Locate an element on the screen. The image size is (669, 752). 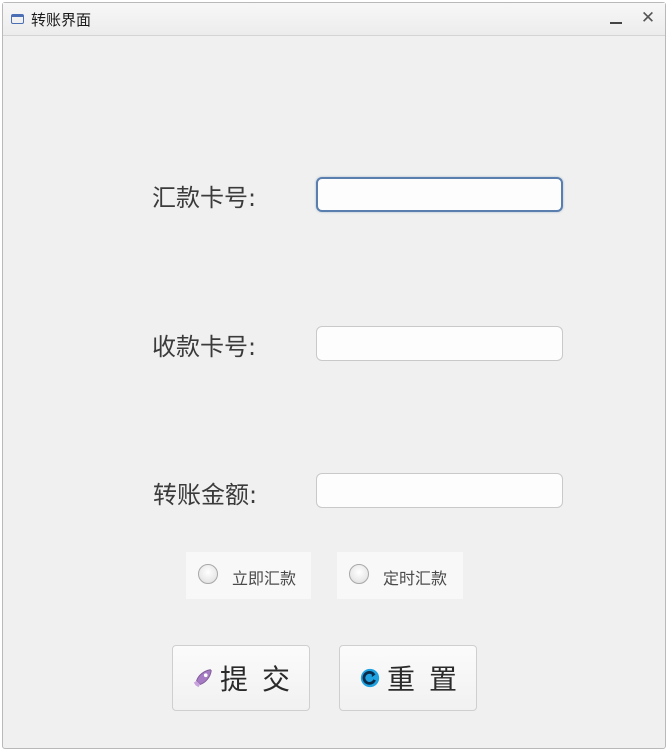
amount-label: 转账金额: is located at coordinates (205, 495).